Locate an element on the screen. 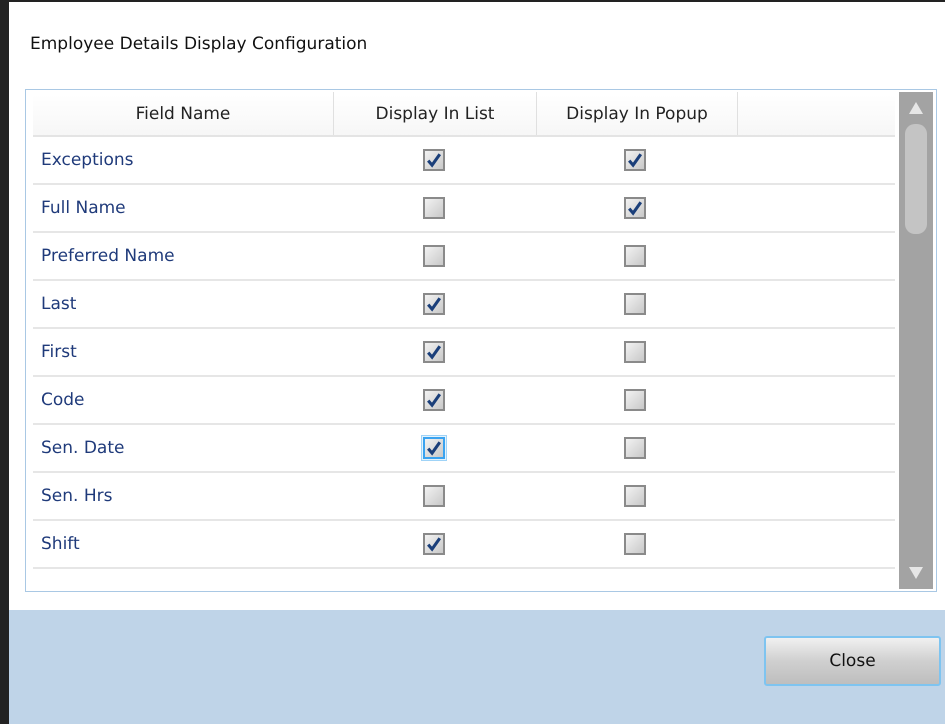  field-name: First is located at coordinates (59, 352).